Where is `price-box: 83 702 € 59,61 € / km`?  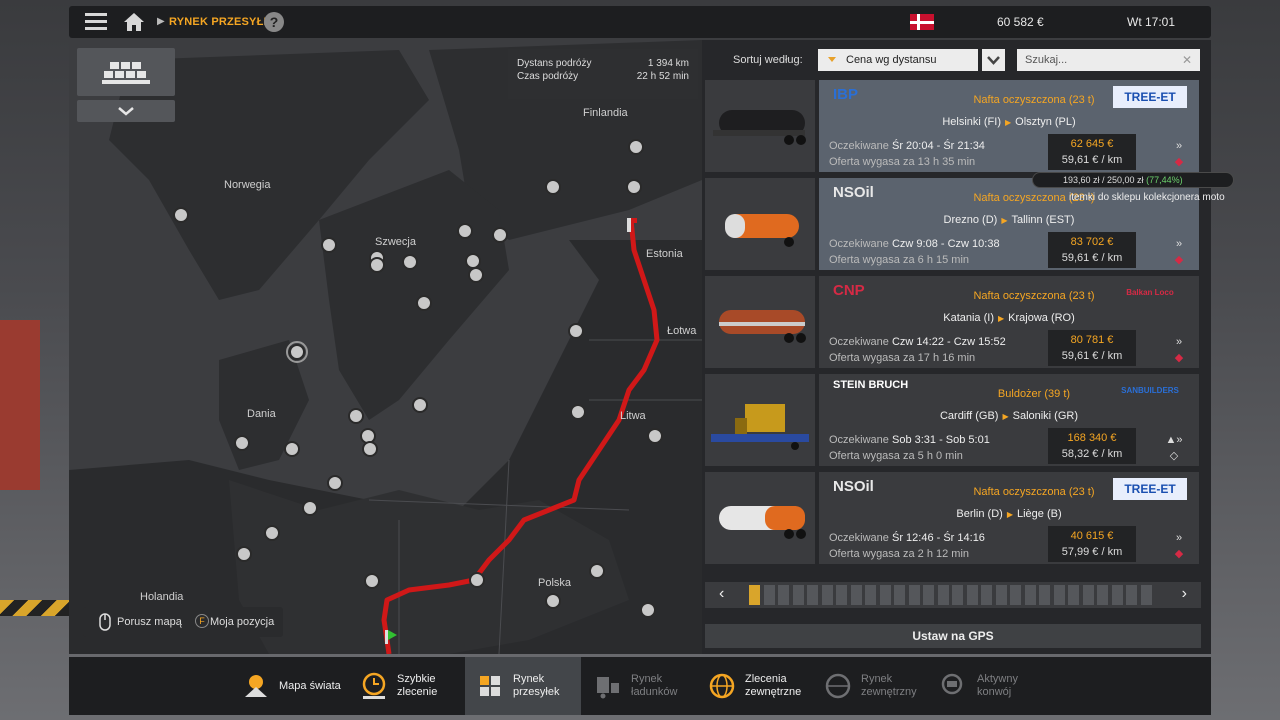 price-box: 83 702 € 59,61 € / km is located at coordinates (1092, 250).